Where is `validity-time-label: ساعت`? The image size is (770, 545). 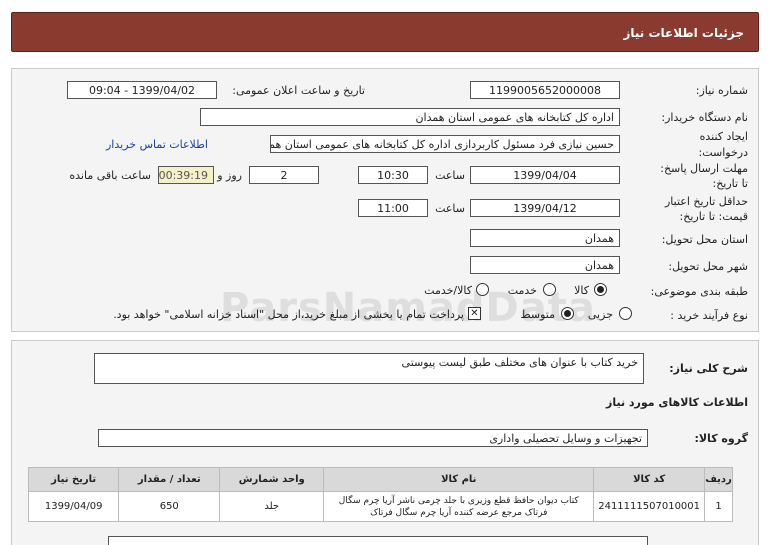
validity-time-label: ساعت is located at coordinates (450, 208).